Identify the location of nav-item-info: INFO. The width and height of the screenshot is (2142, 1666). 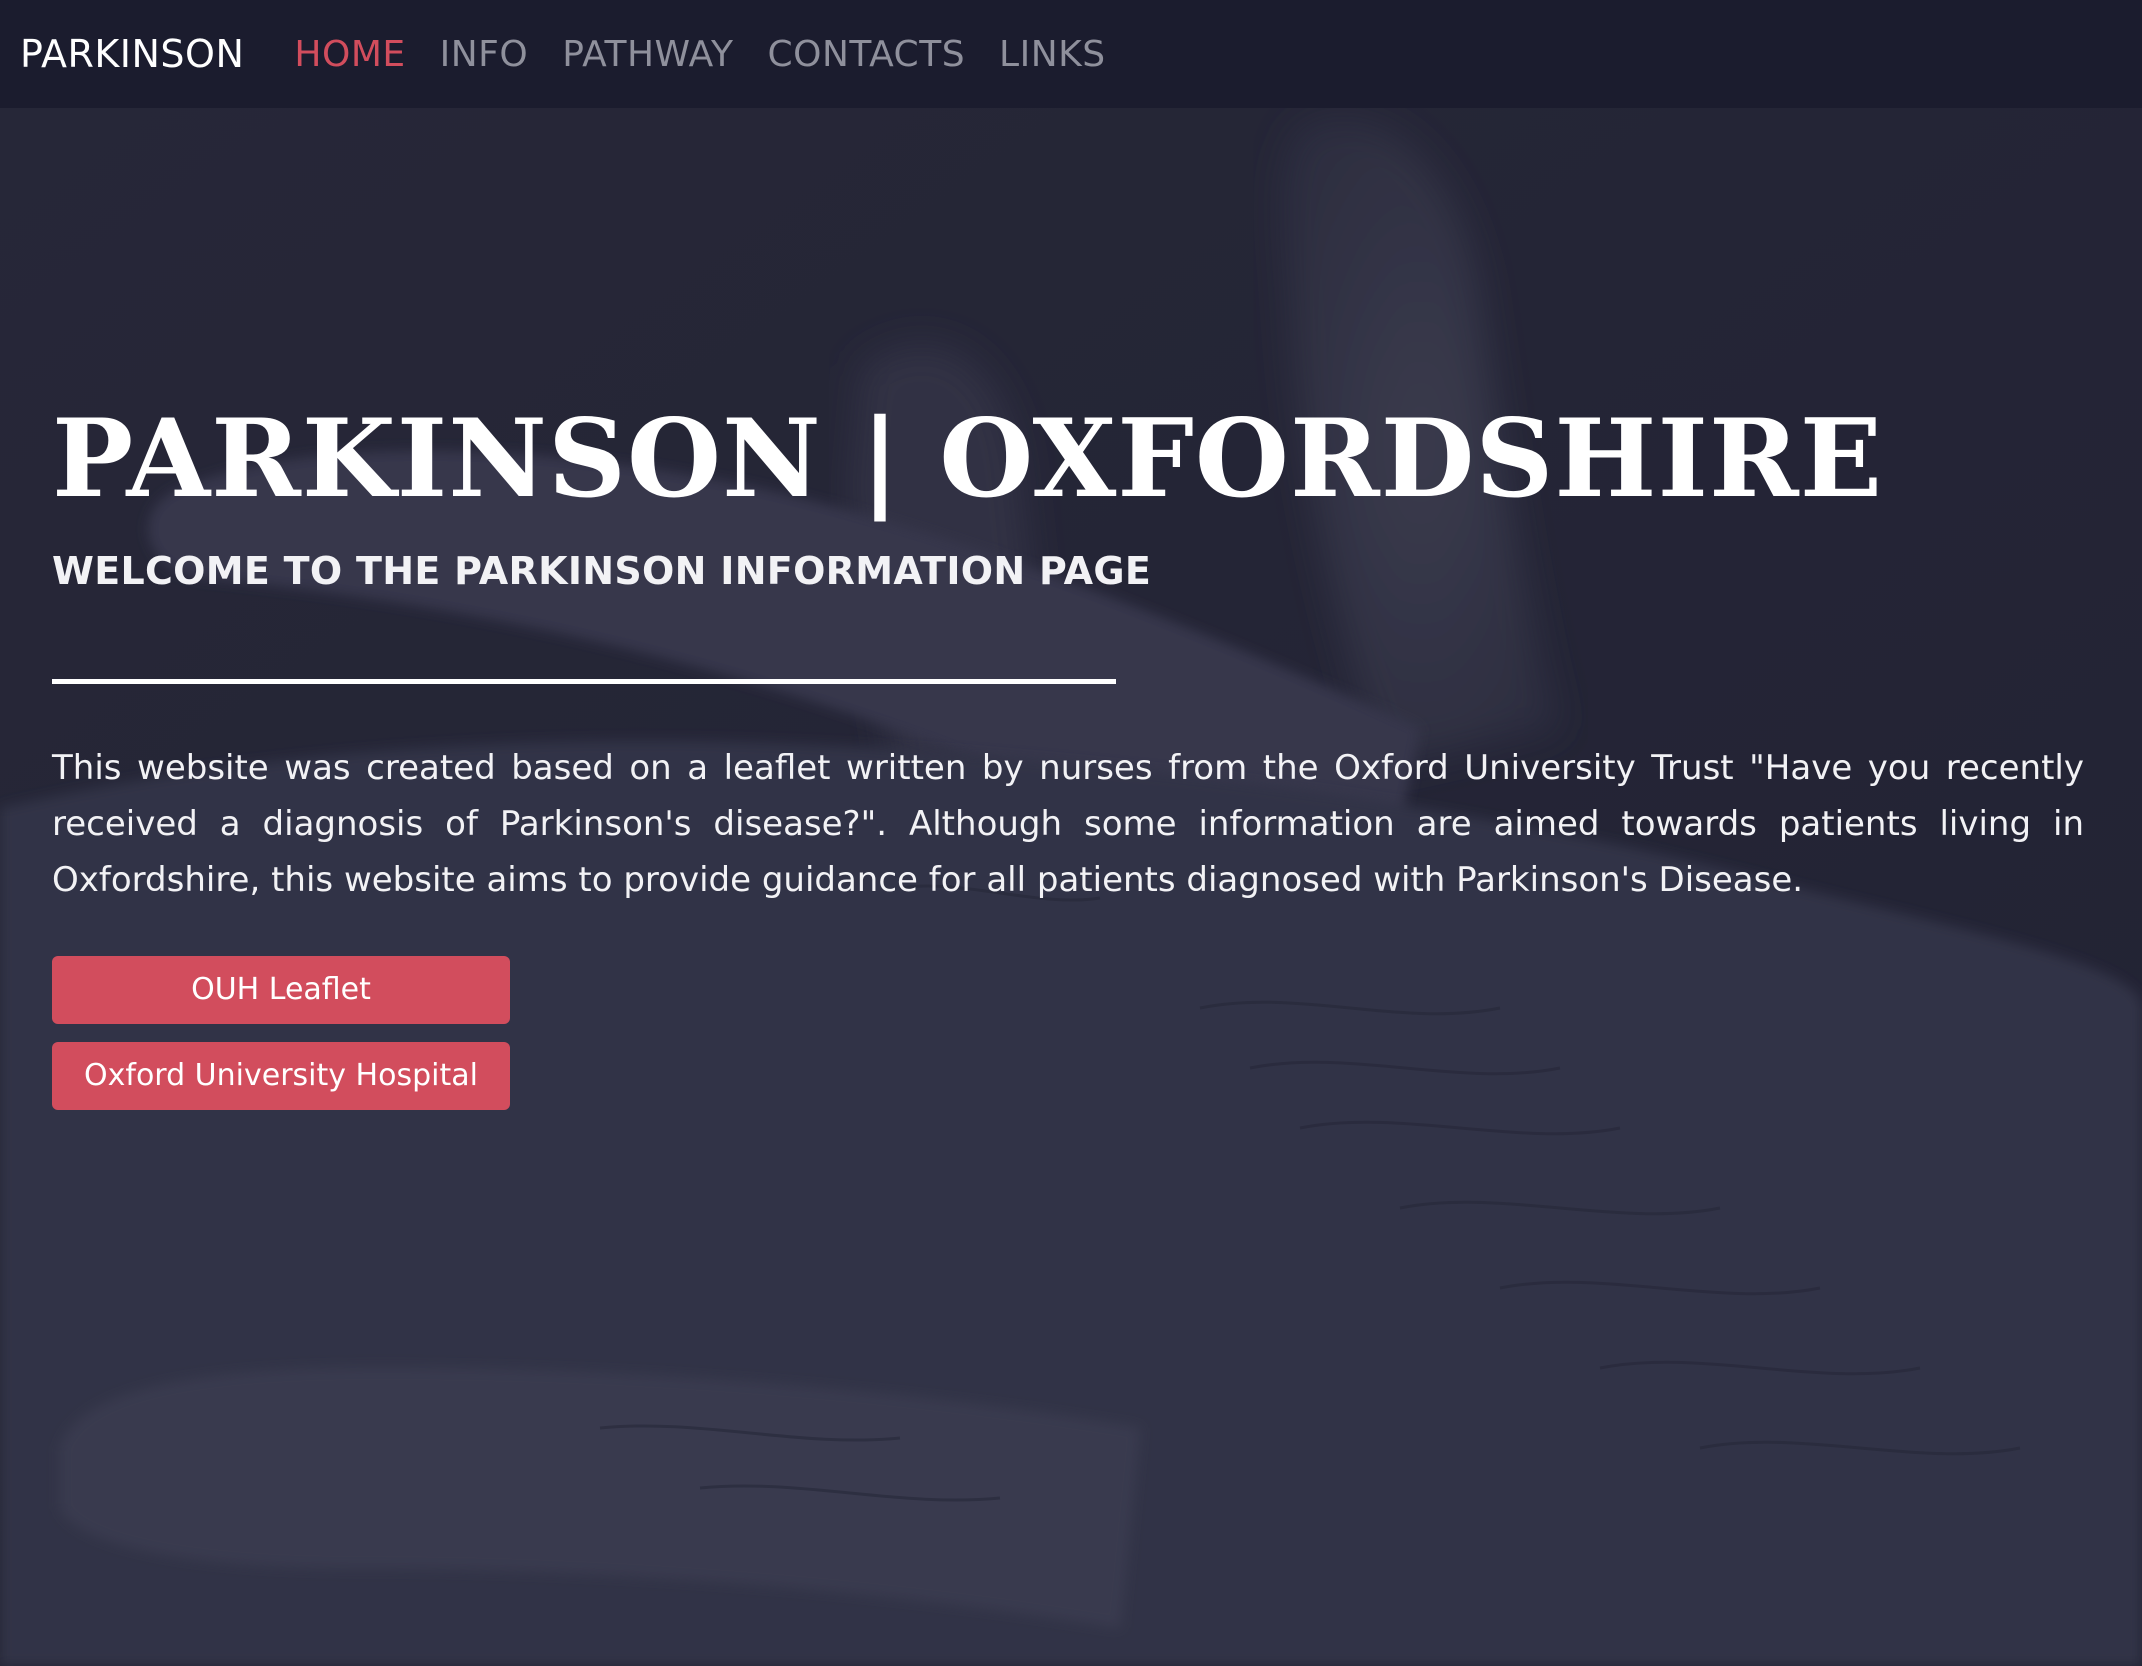
(484, 54).